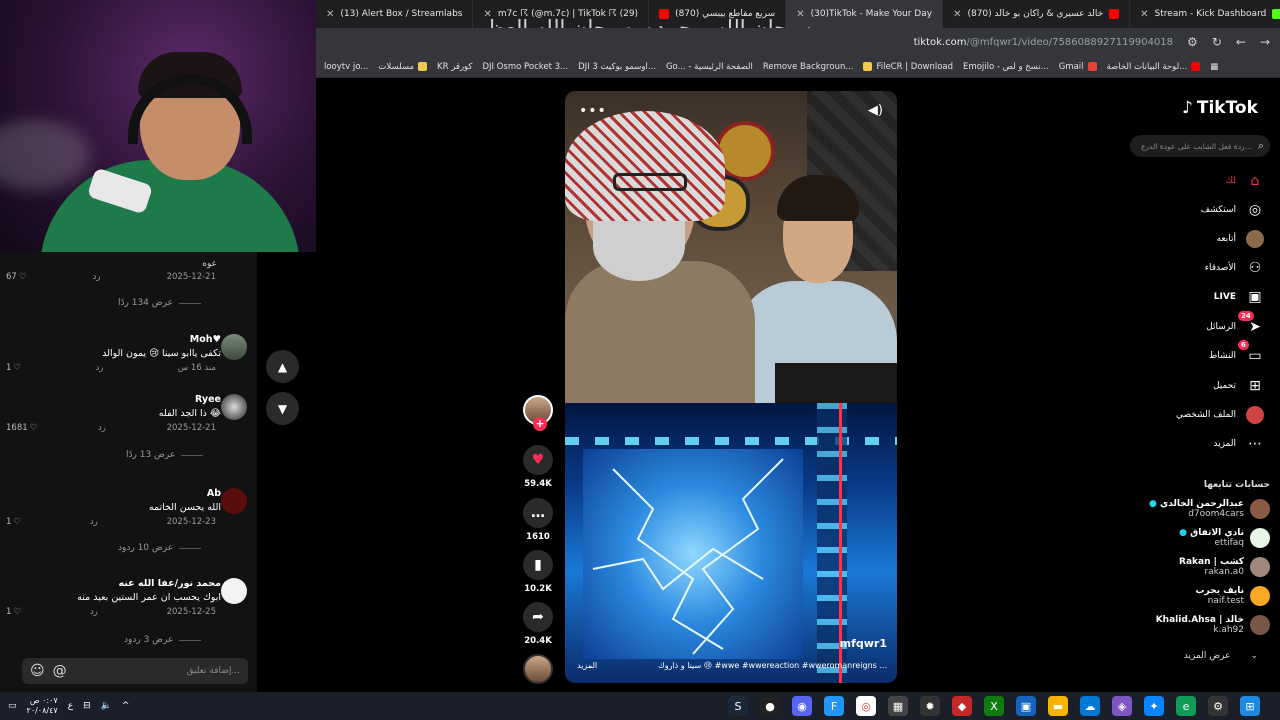 The height and width of the screenshot is (720, 1280). Describe the element at coordinates (1250, 706) in the screenshot. I see `start-icon: ⊞` at that location.